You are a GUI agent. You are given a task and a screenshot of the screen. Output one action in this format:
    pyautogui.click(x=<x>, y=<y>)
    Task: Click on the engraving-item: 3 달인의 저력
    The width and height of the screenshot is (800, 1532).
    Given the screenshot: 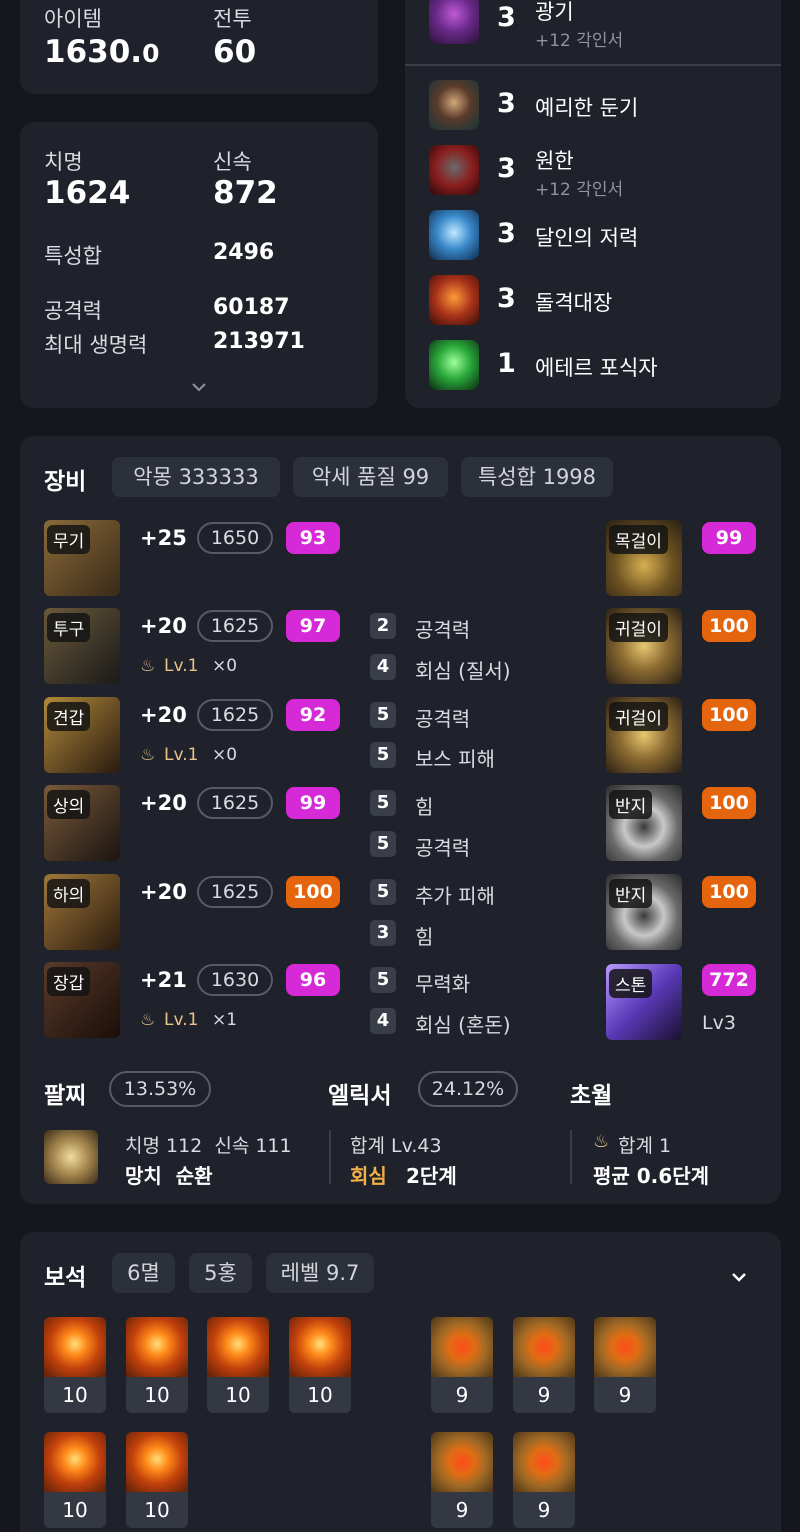 What is the action you would take?
    pyautogui.click(x=599, y=235)
    